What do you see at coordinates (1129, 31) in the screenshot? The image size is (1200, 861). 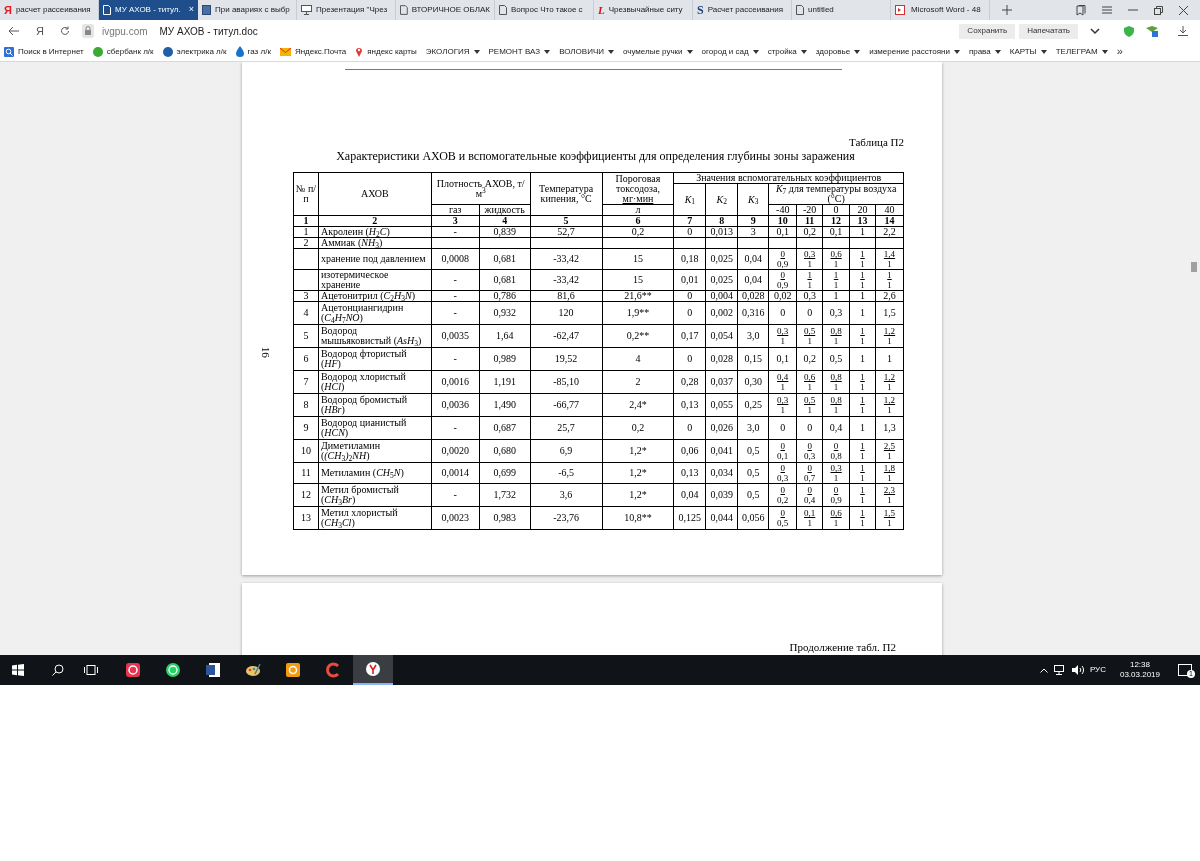 I see `shield-icon` at bounding box center [1129, 31].